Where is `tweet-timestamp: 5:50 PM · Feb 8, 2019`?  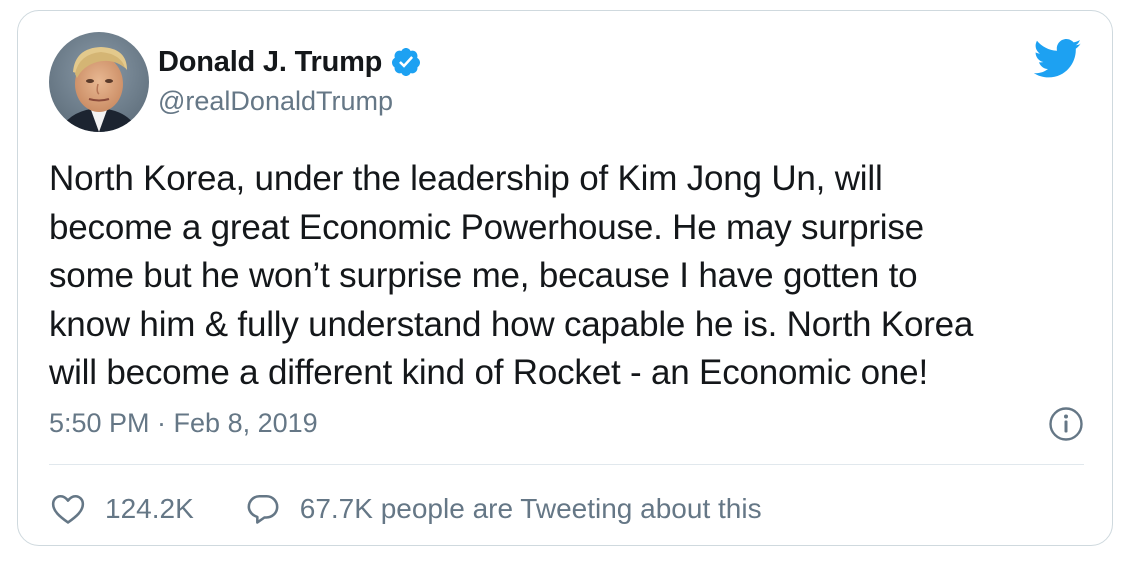 tweet-timestamp: 5:50 PM · Feb 8, 2019 is located at coordinates (183, 423).